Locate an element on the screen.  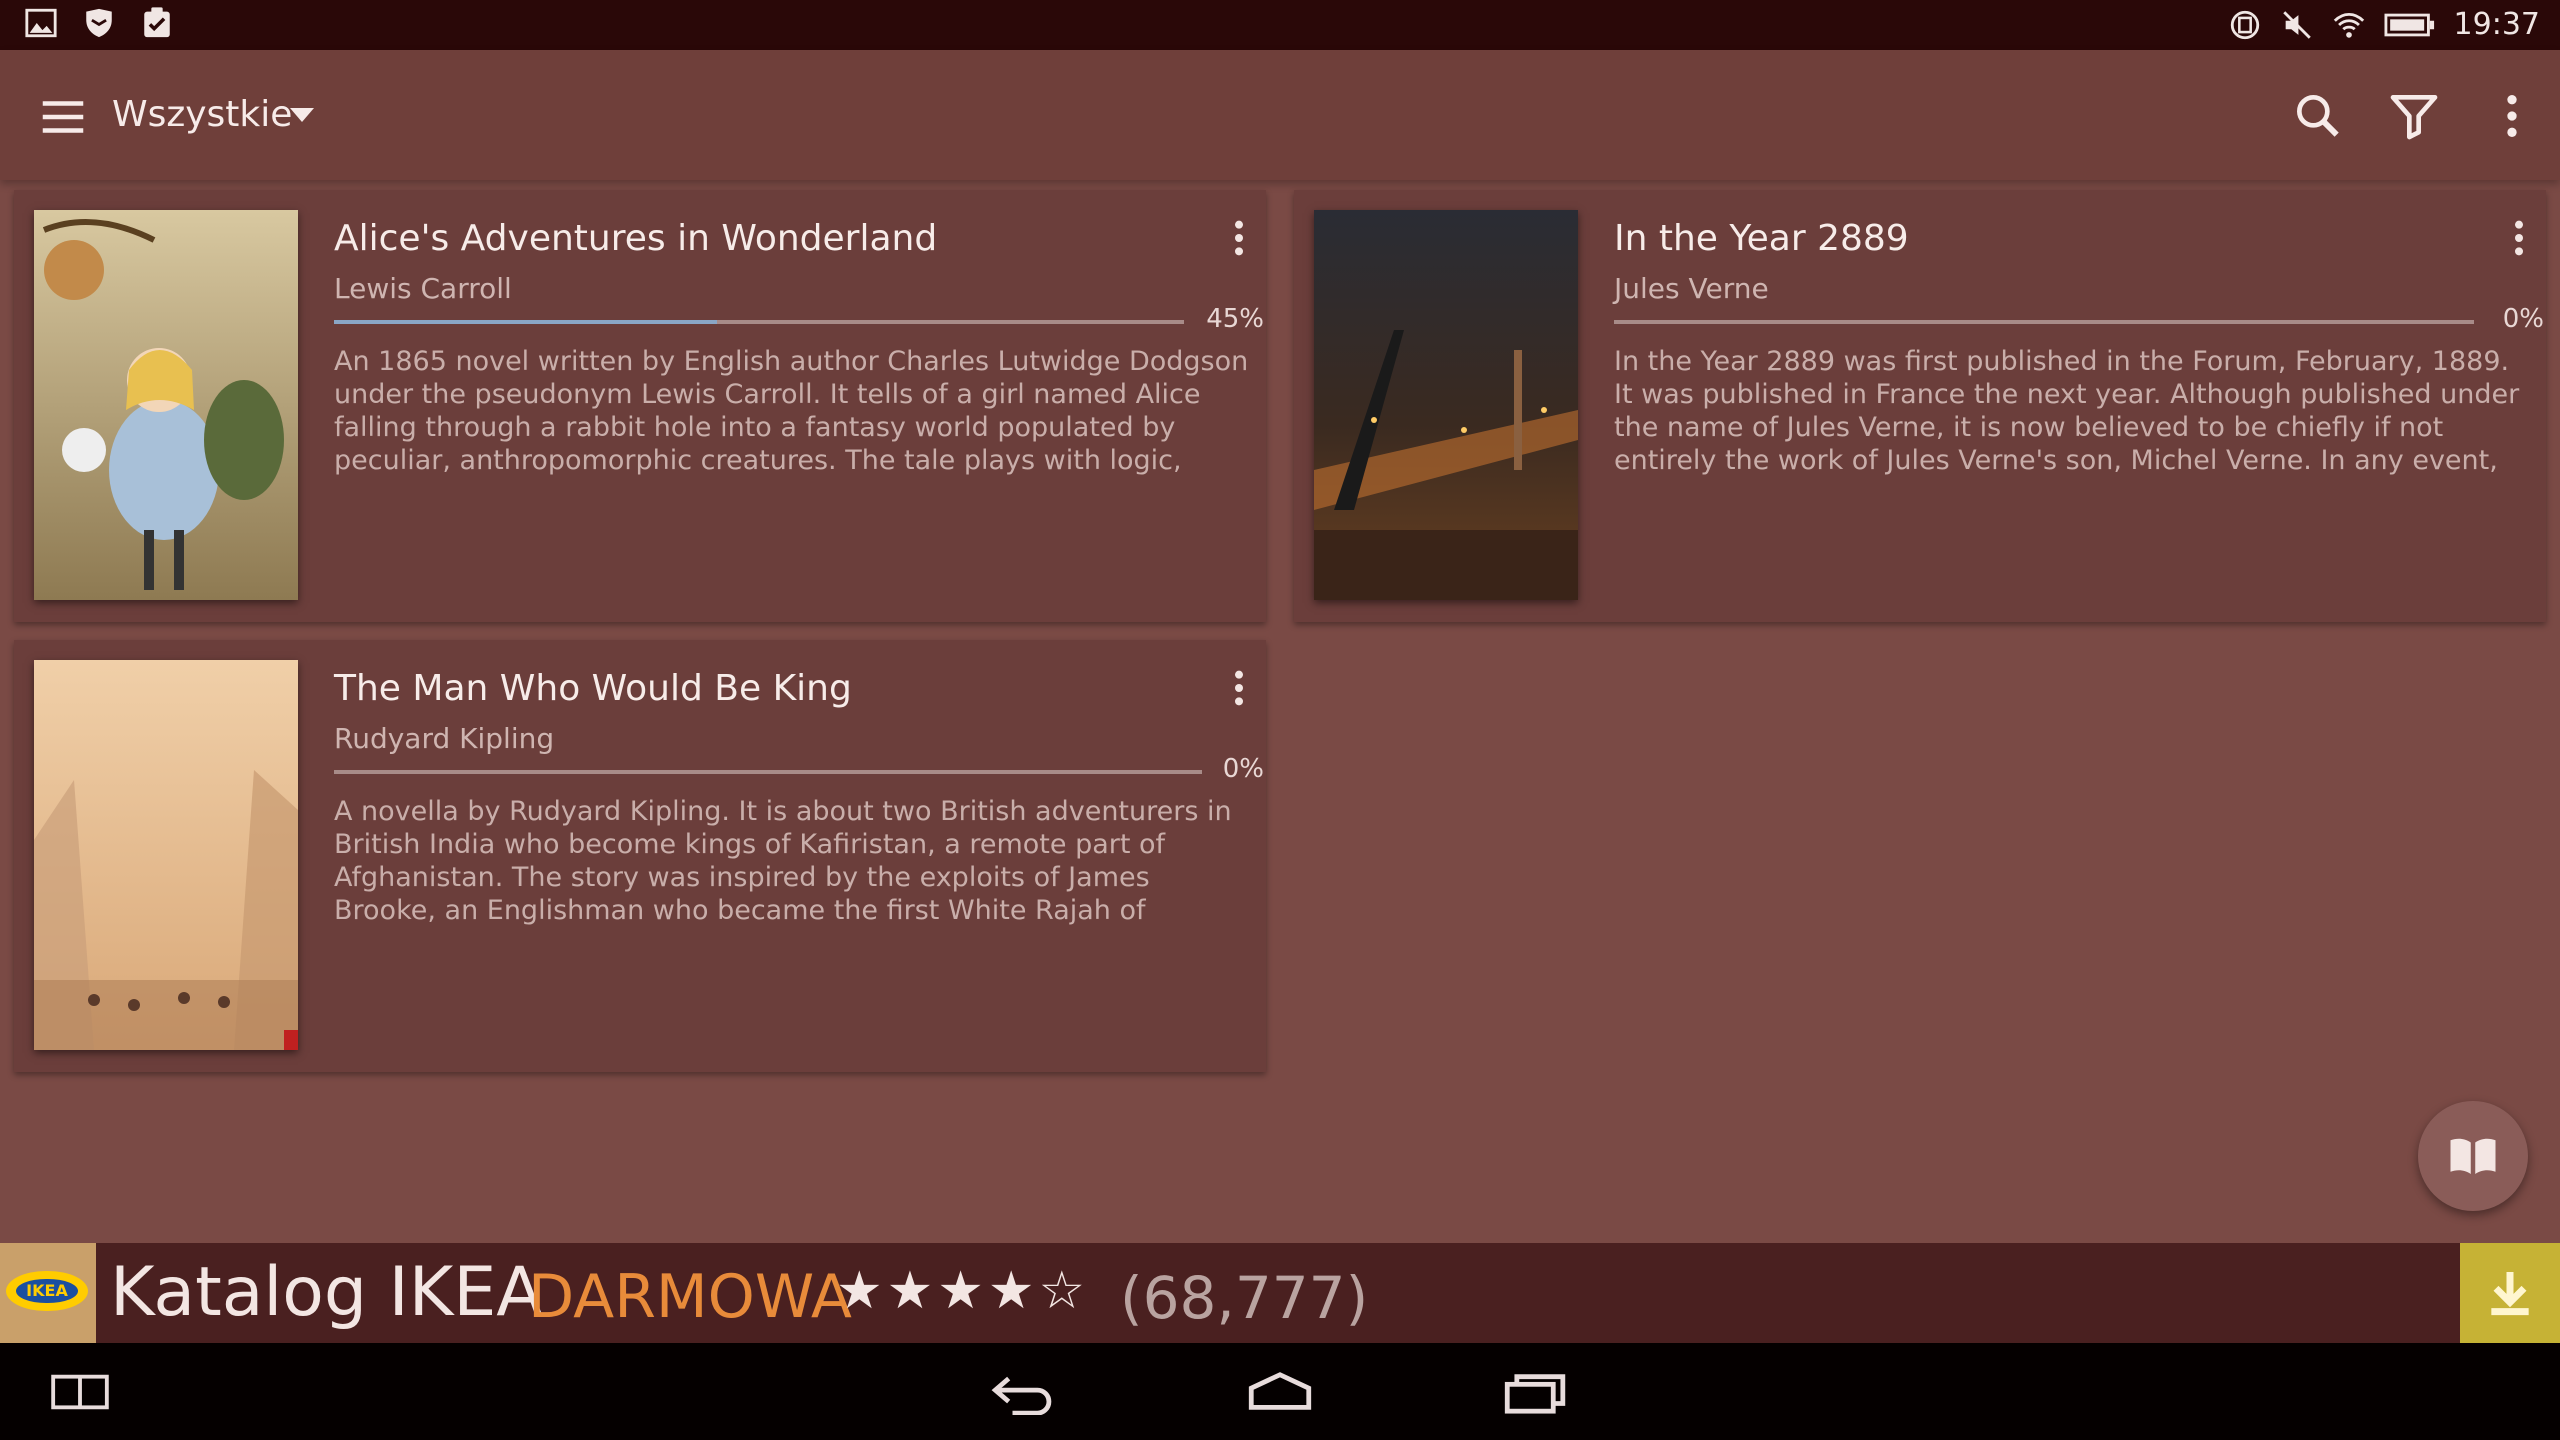
home-icon is located at coordinates (1280, 1392).